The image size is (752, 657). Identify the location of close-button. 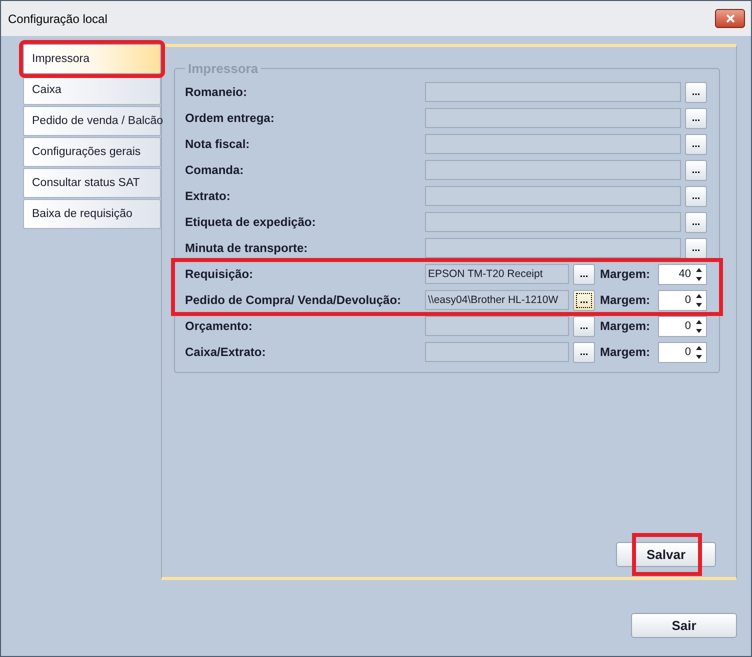
(730, 18).